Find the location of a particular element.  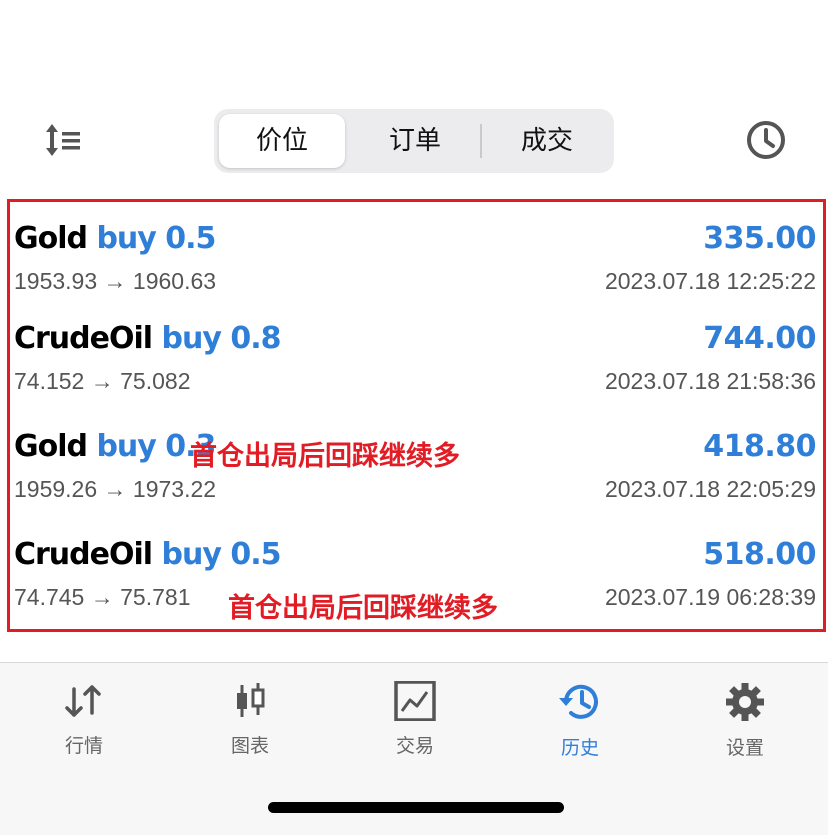

segment-divider is located at coordinates (481, 141).